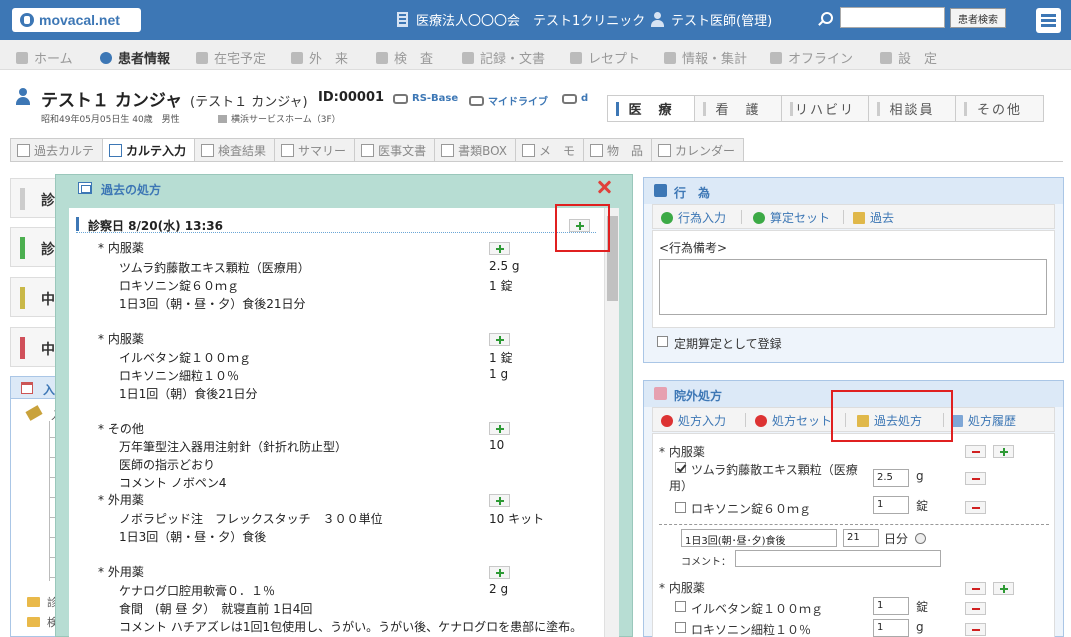 The width and height of the screenshot is (1071, 637). What do you see at coordinates (121, 429) in the screenshot?
I see `category-label: * その他` at bounding box center [121, 429].